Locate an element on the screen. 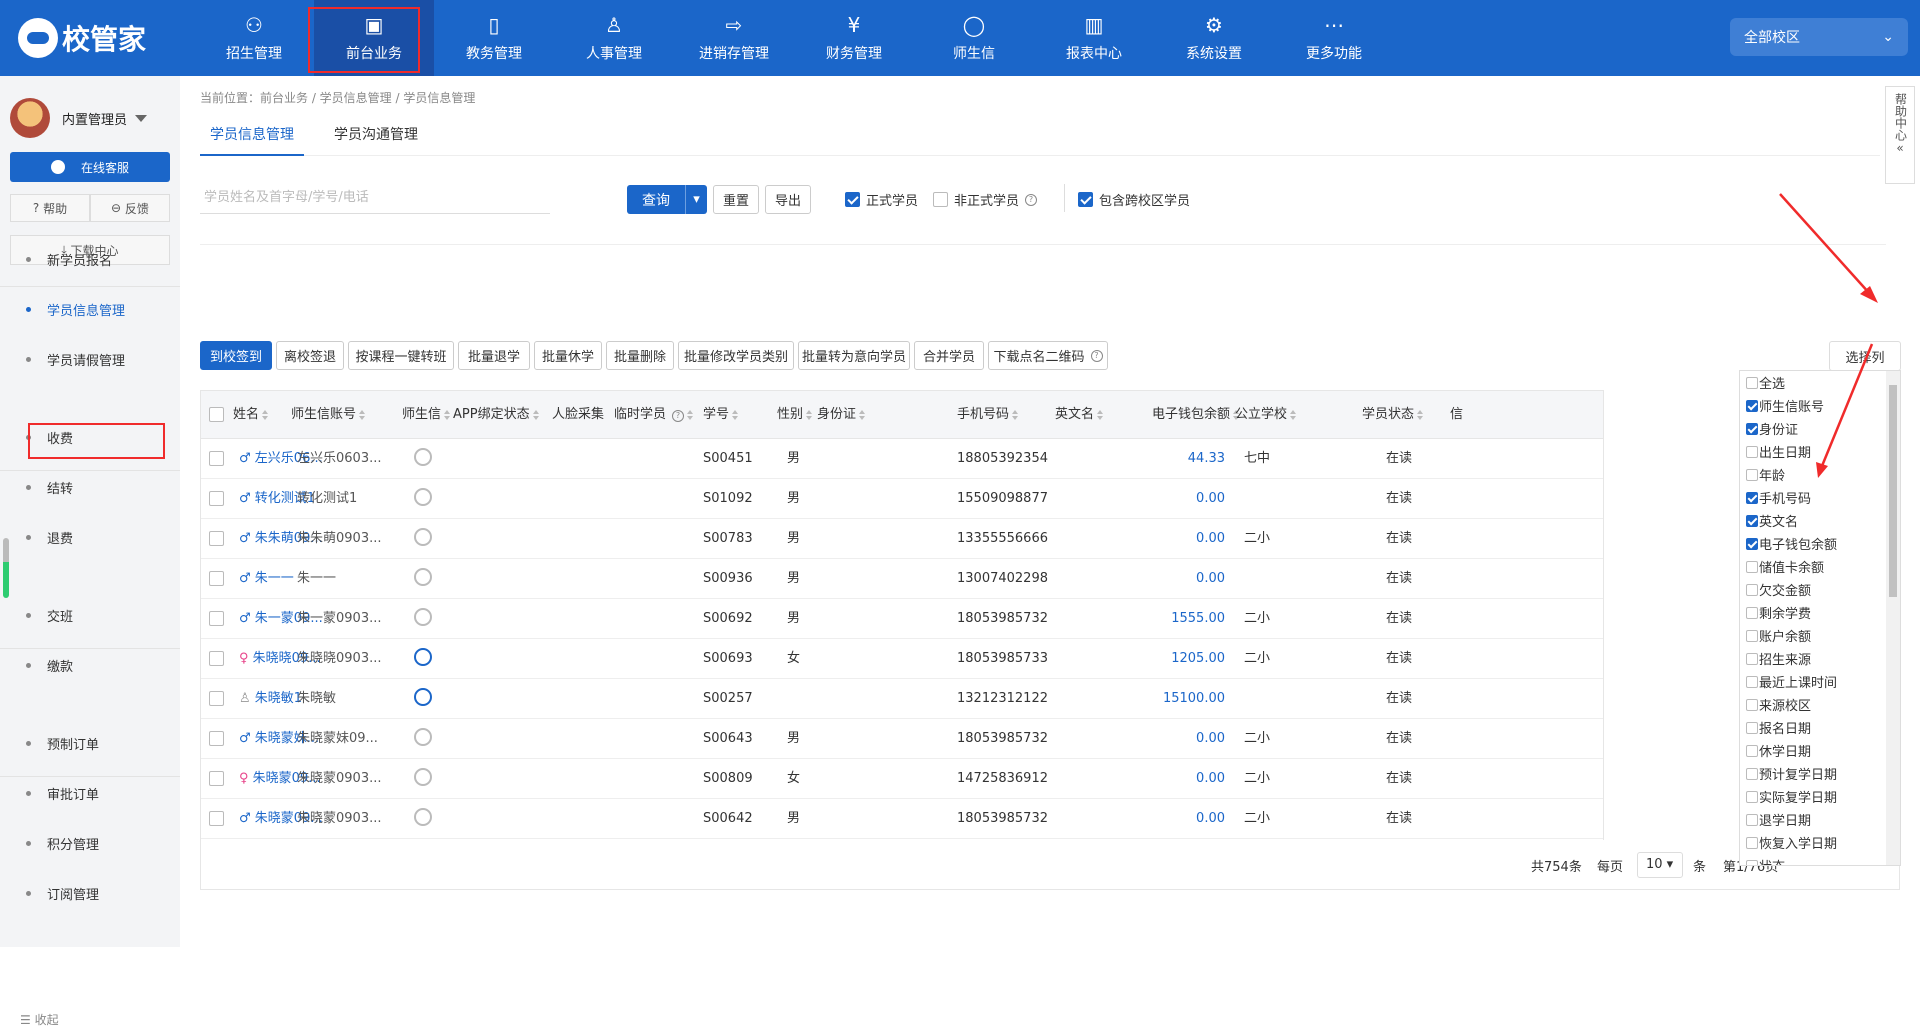 This screenshot has width=1920, height=1028. action-button: 到校签到 is located at coordinates (236, 355).